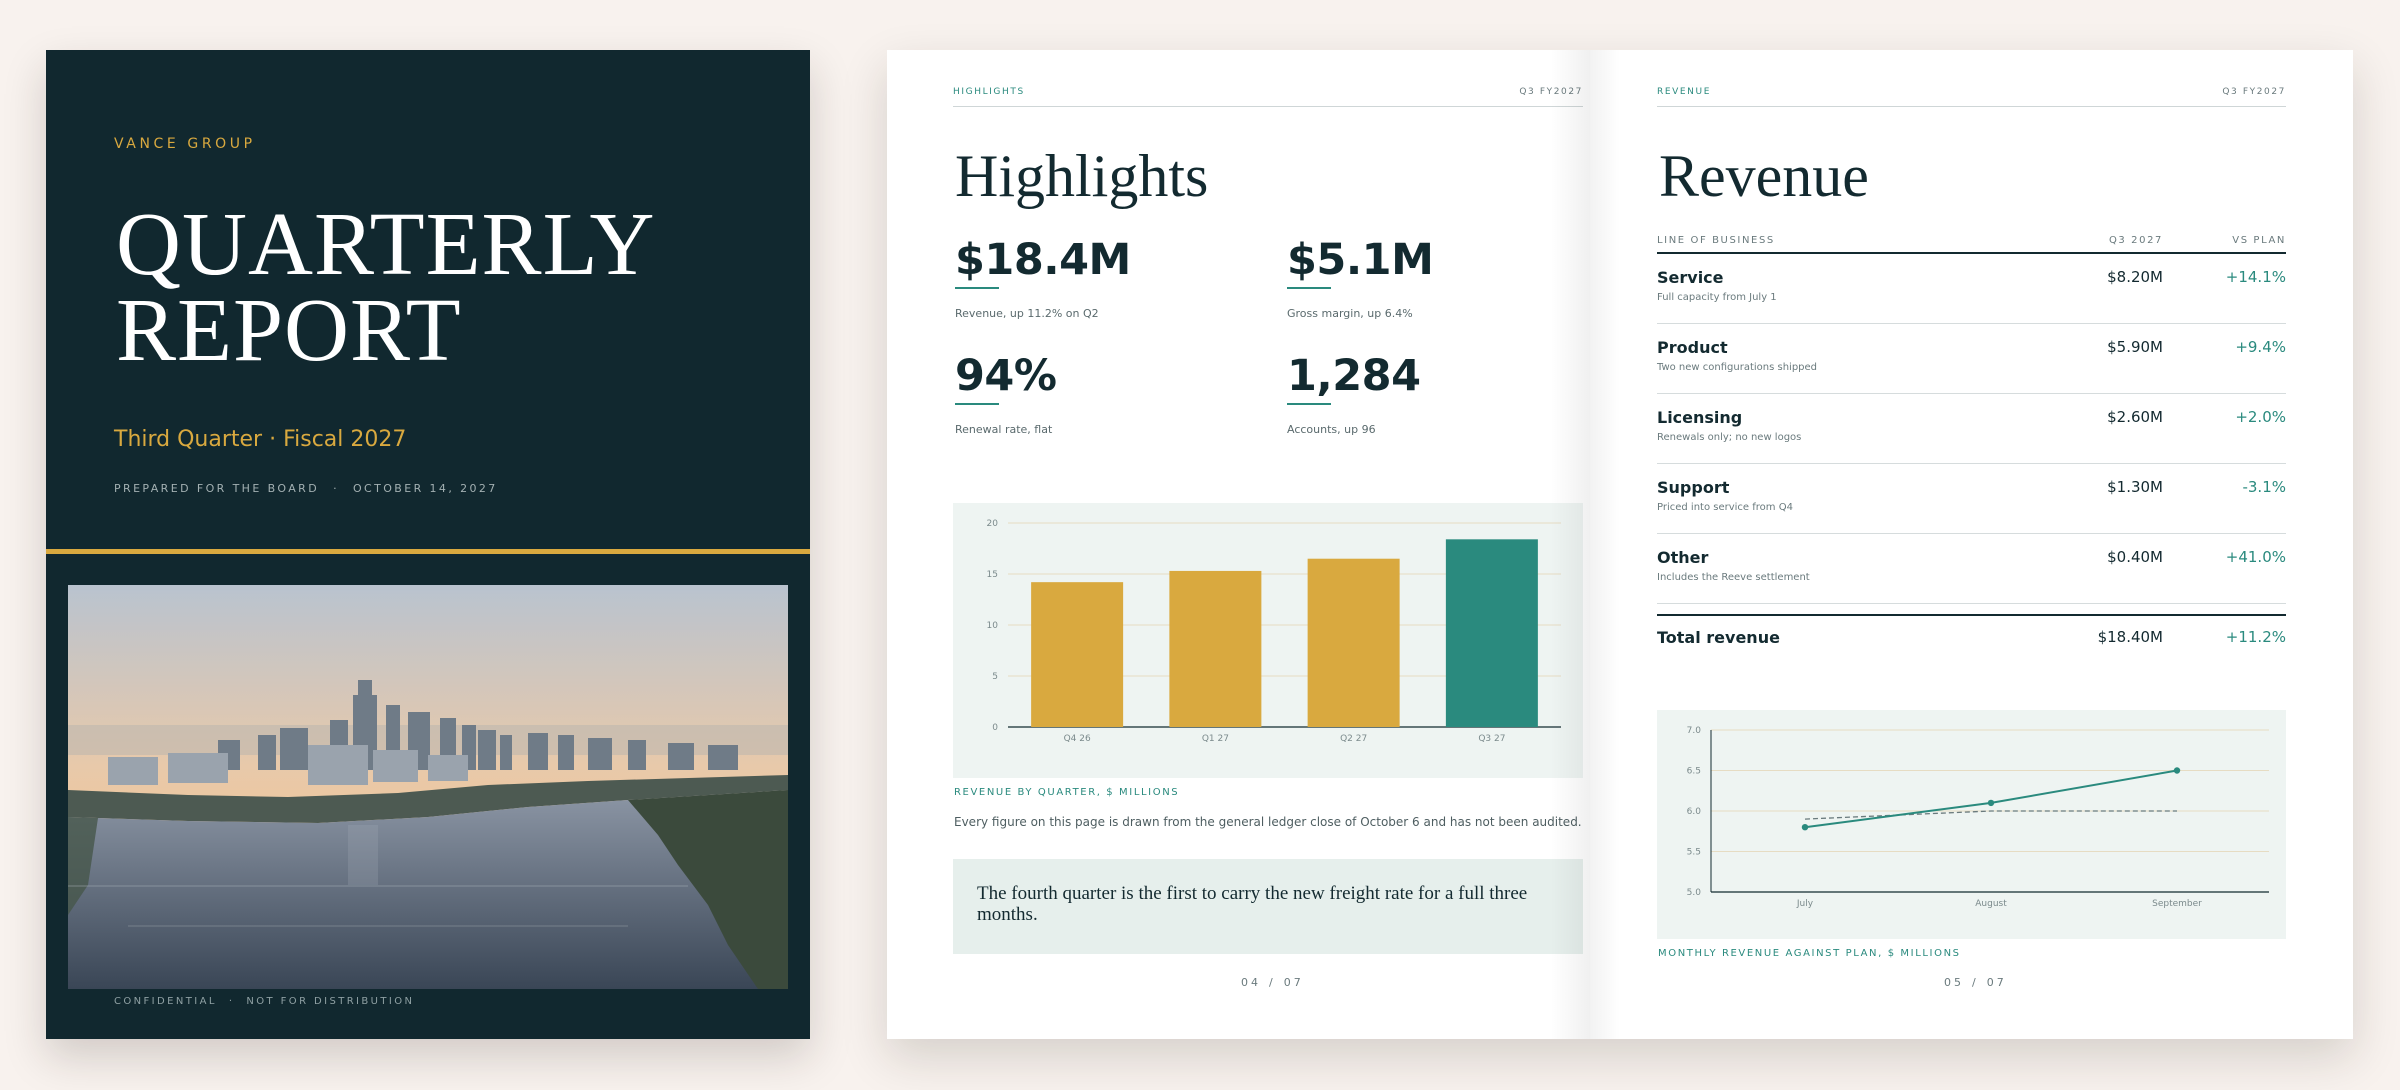  What do you see at coordinates (2177, 904) in the screenshot?
I see `x-tick-label: September` at bounding box center [2177, 904].